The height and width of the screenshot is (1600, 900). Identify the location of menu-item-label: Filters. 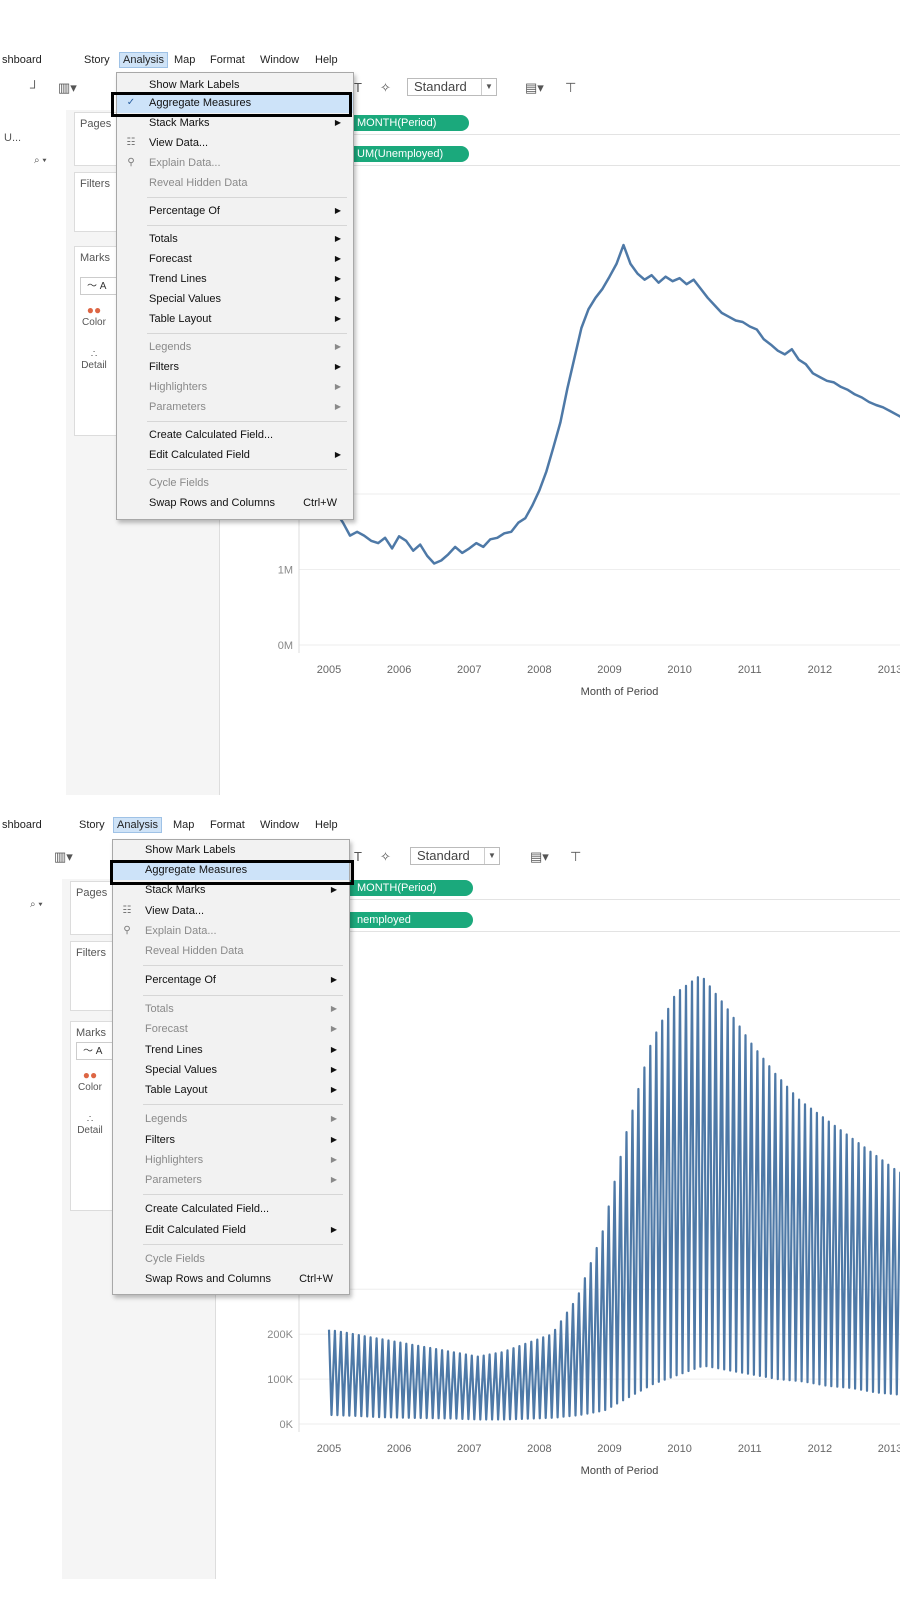
(160, 1140).